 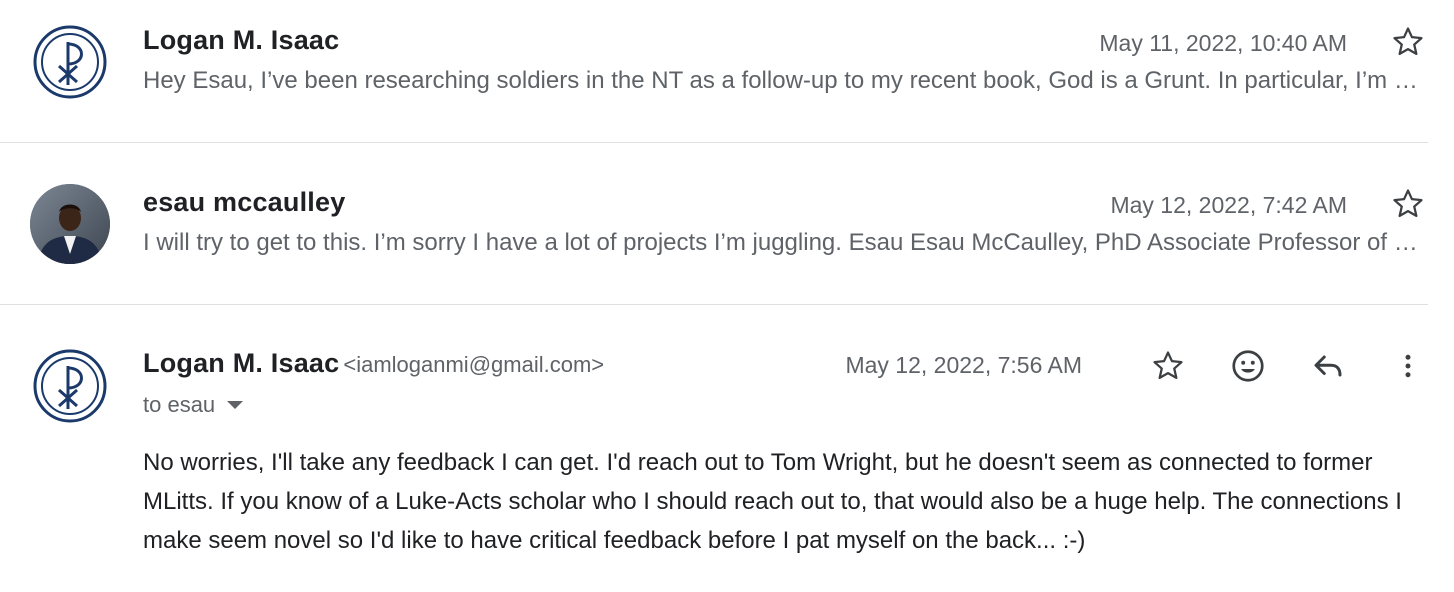 I want to click on reply-icon, so click(x=1328, y=366).